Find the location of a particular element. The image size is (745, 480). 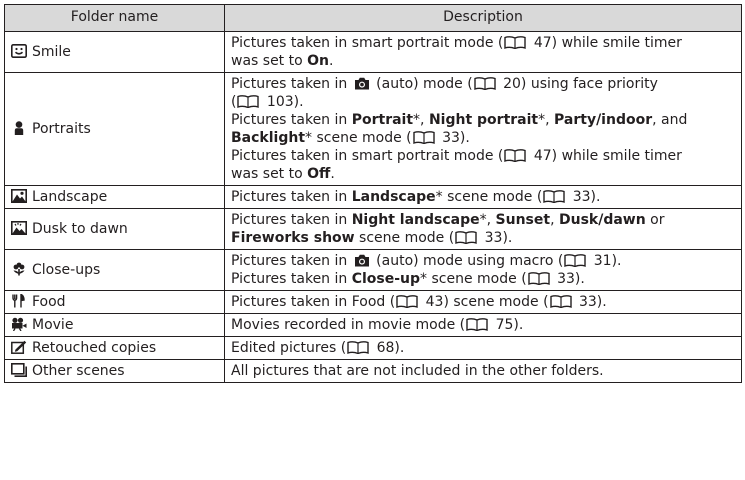

retouch-icon is located at coordinates (19, 347).